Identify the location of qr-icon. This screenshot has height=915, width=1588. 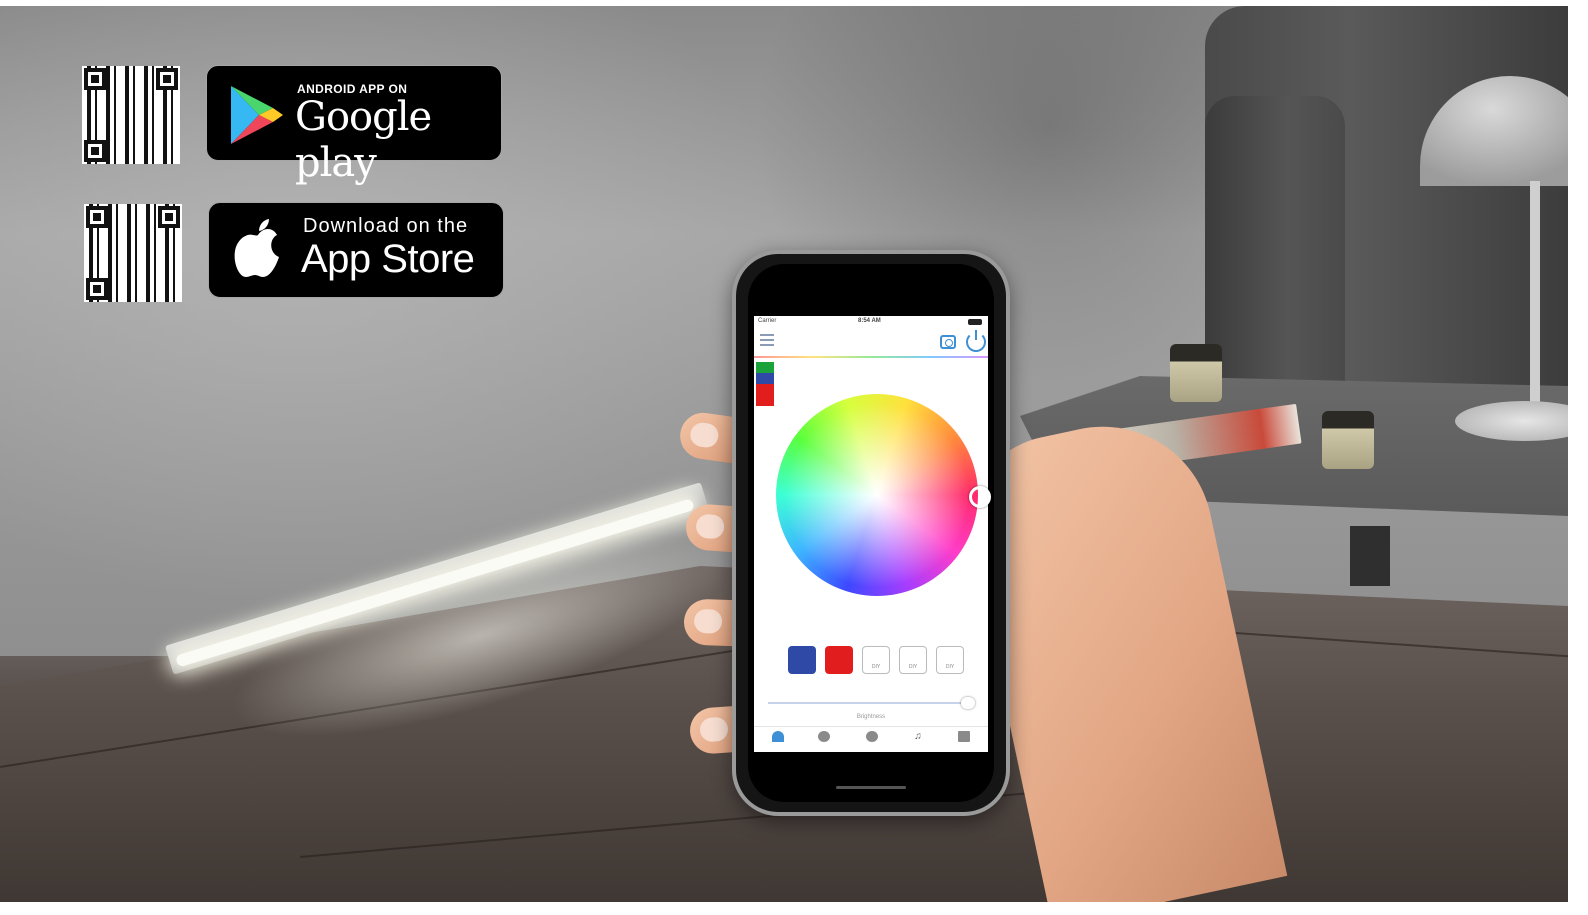
(964, 736).